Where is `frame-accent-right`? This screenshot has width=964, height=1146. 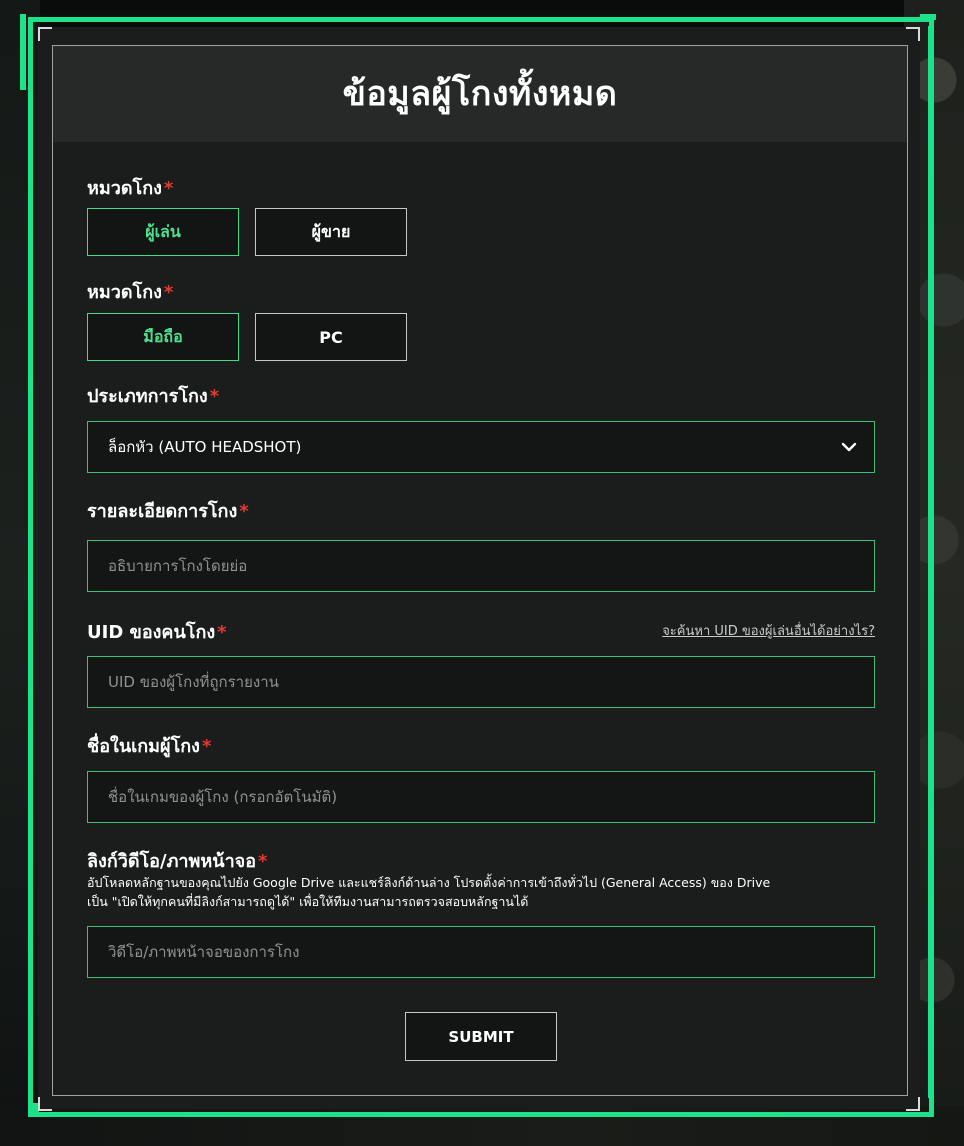
frame-accent-right is located at coordinates (931, 562).